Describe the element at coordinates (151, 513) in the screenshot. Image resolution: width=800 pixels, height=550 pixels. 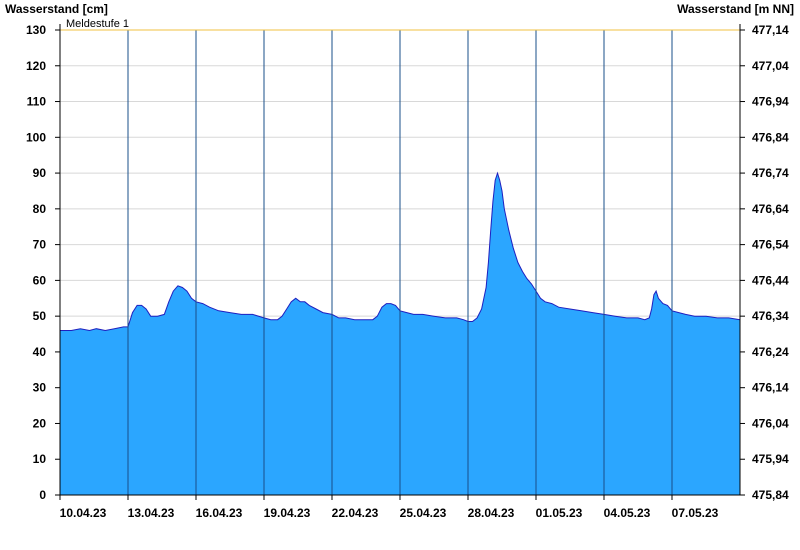
I see `x-tick-label-1: 13.04.23` at that location.